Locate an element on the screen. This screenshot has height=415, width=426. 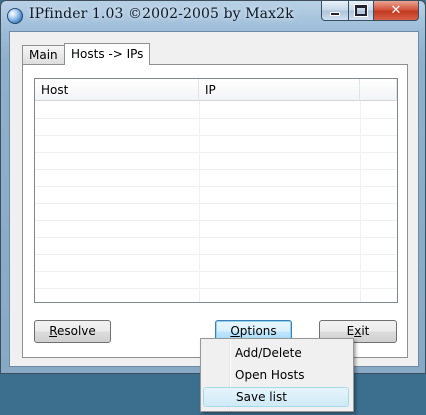
resolve-button: Resolve is located at coordinates (72, 331).